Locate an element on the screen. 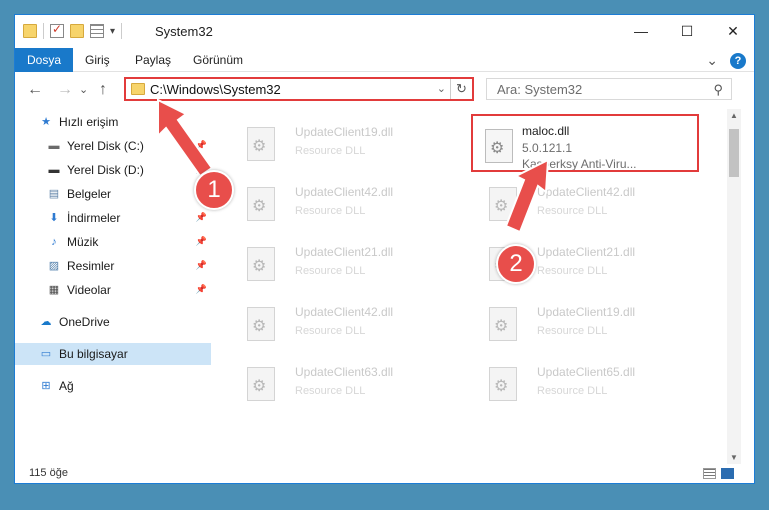 The width and height of the screenshot is (769, 510). sidebar-item-label: Yerel Disk (D:) is located at coordinates (105, 170).